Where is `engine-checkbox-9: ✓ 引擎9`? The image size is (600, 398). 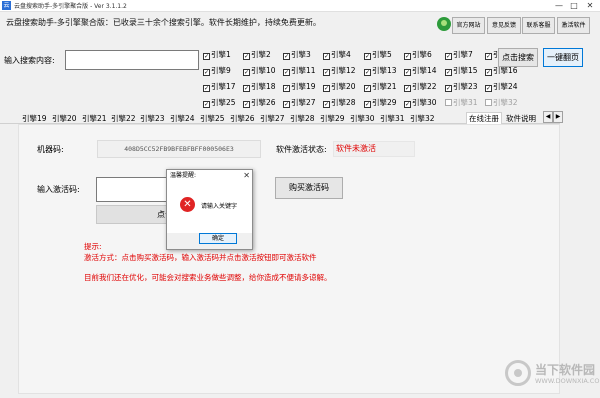 engine-checkbox-9: ✓ 引擎9 is located at coordinates (217, 71).